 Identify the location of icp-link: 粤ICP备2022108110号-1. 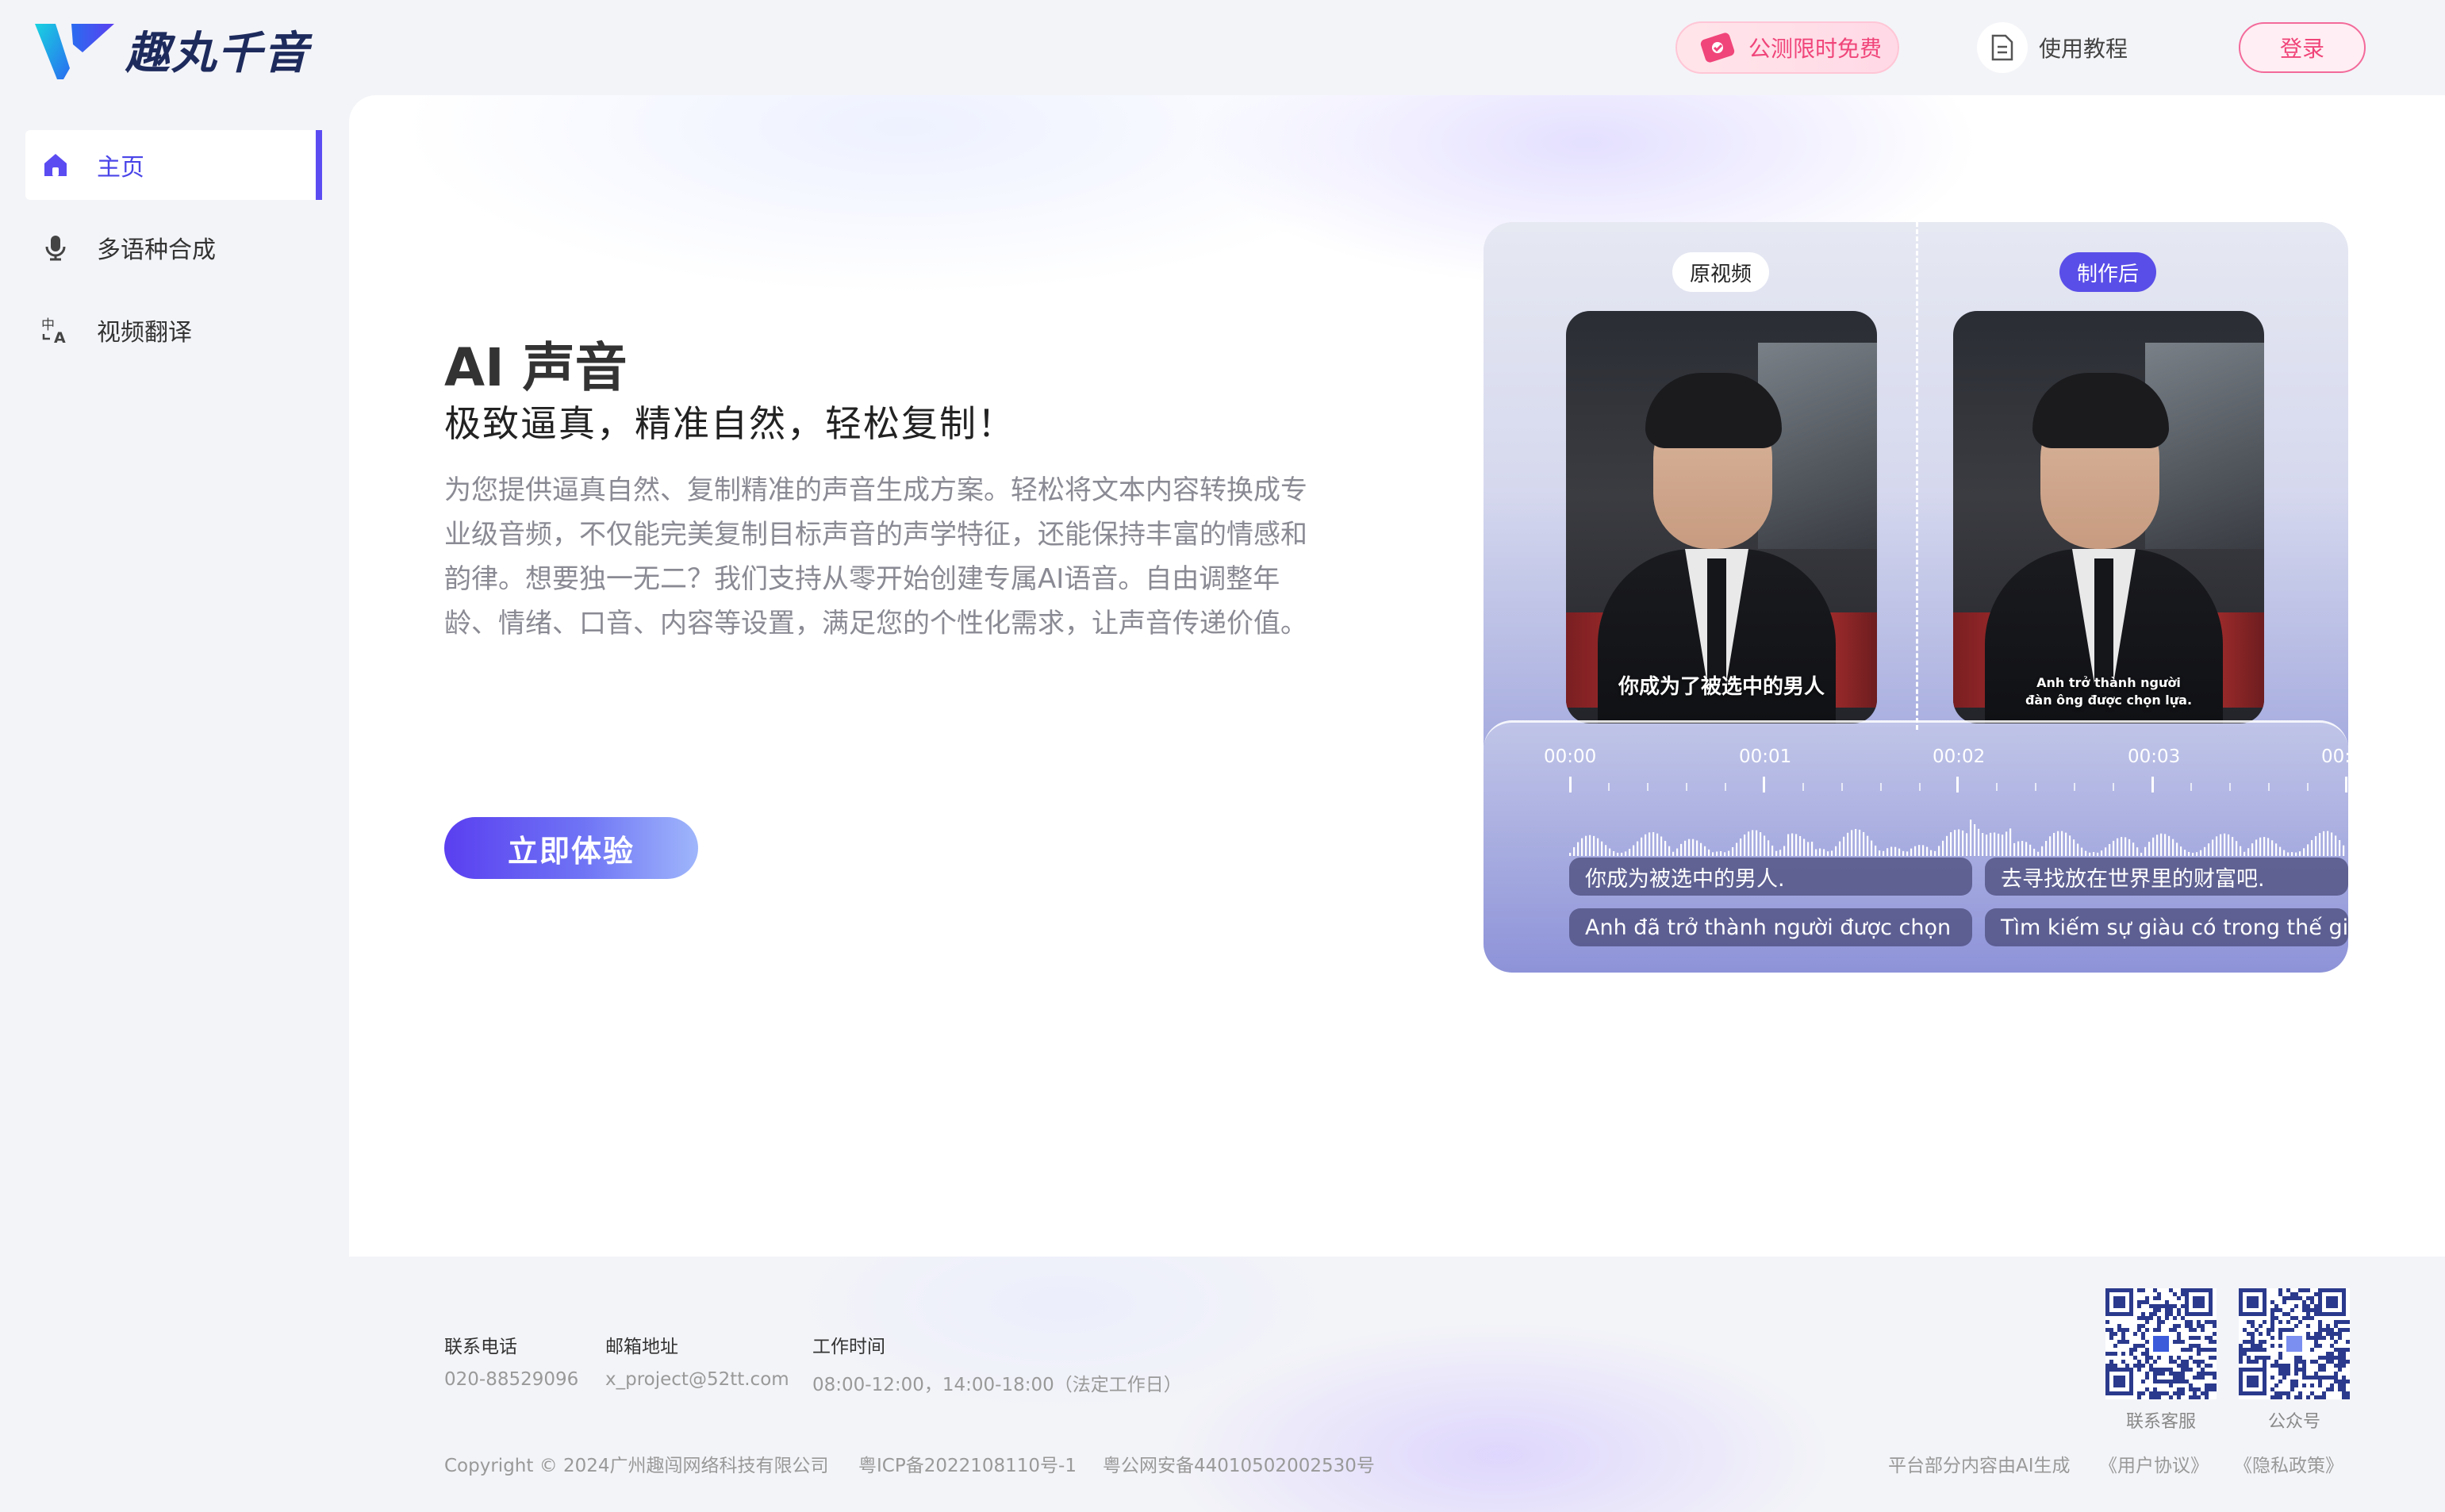
(967, 1464).